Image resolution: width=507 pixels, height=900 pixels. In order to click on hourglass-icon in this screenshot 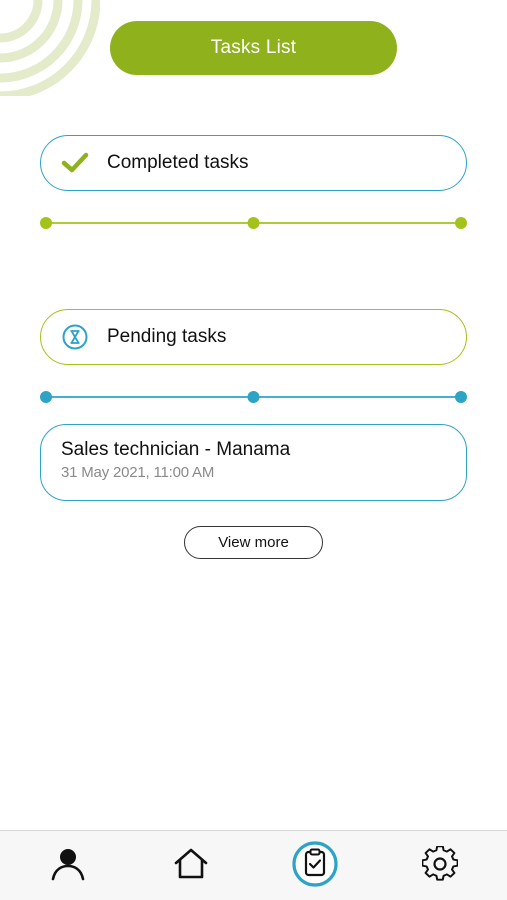, I will do `click(75, 337)`.